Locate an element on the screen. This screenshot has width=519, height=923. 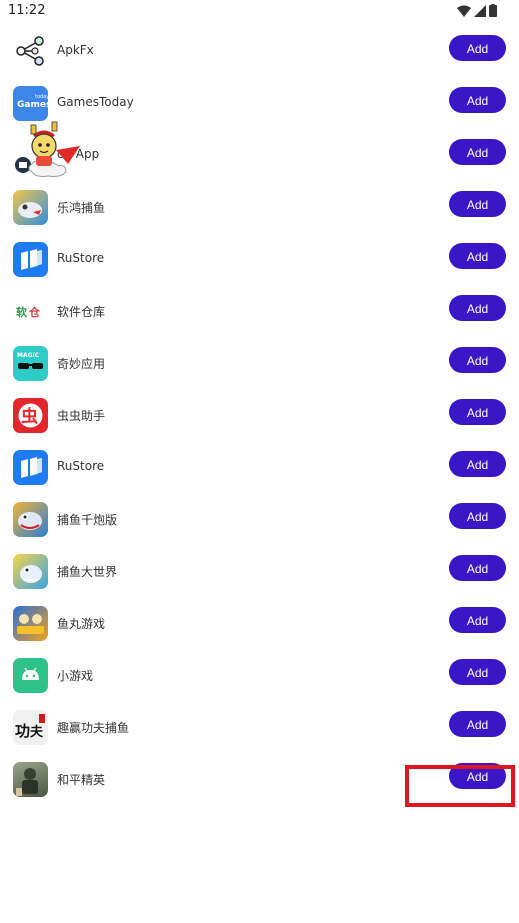
android-icon is located at coordinates (30, 675).